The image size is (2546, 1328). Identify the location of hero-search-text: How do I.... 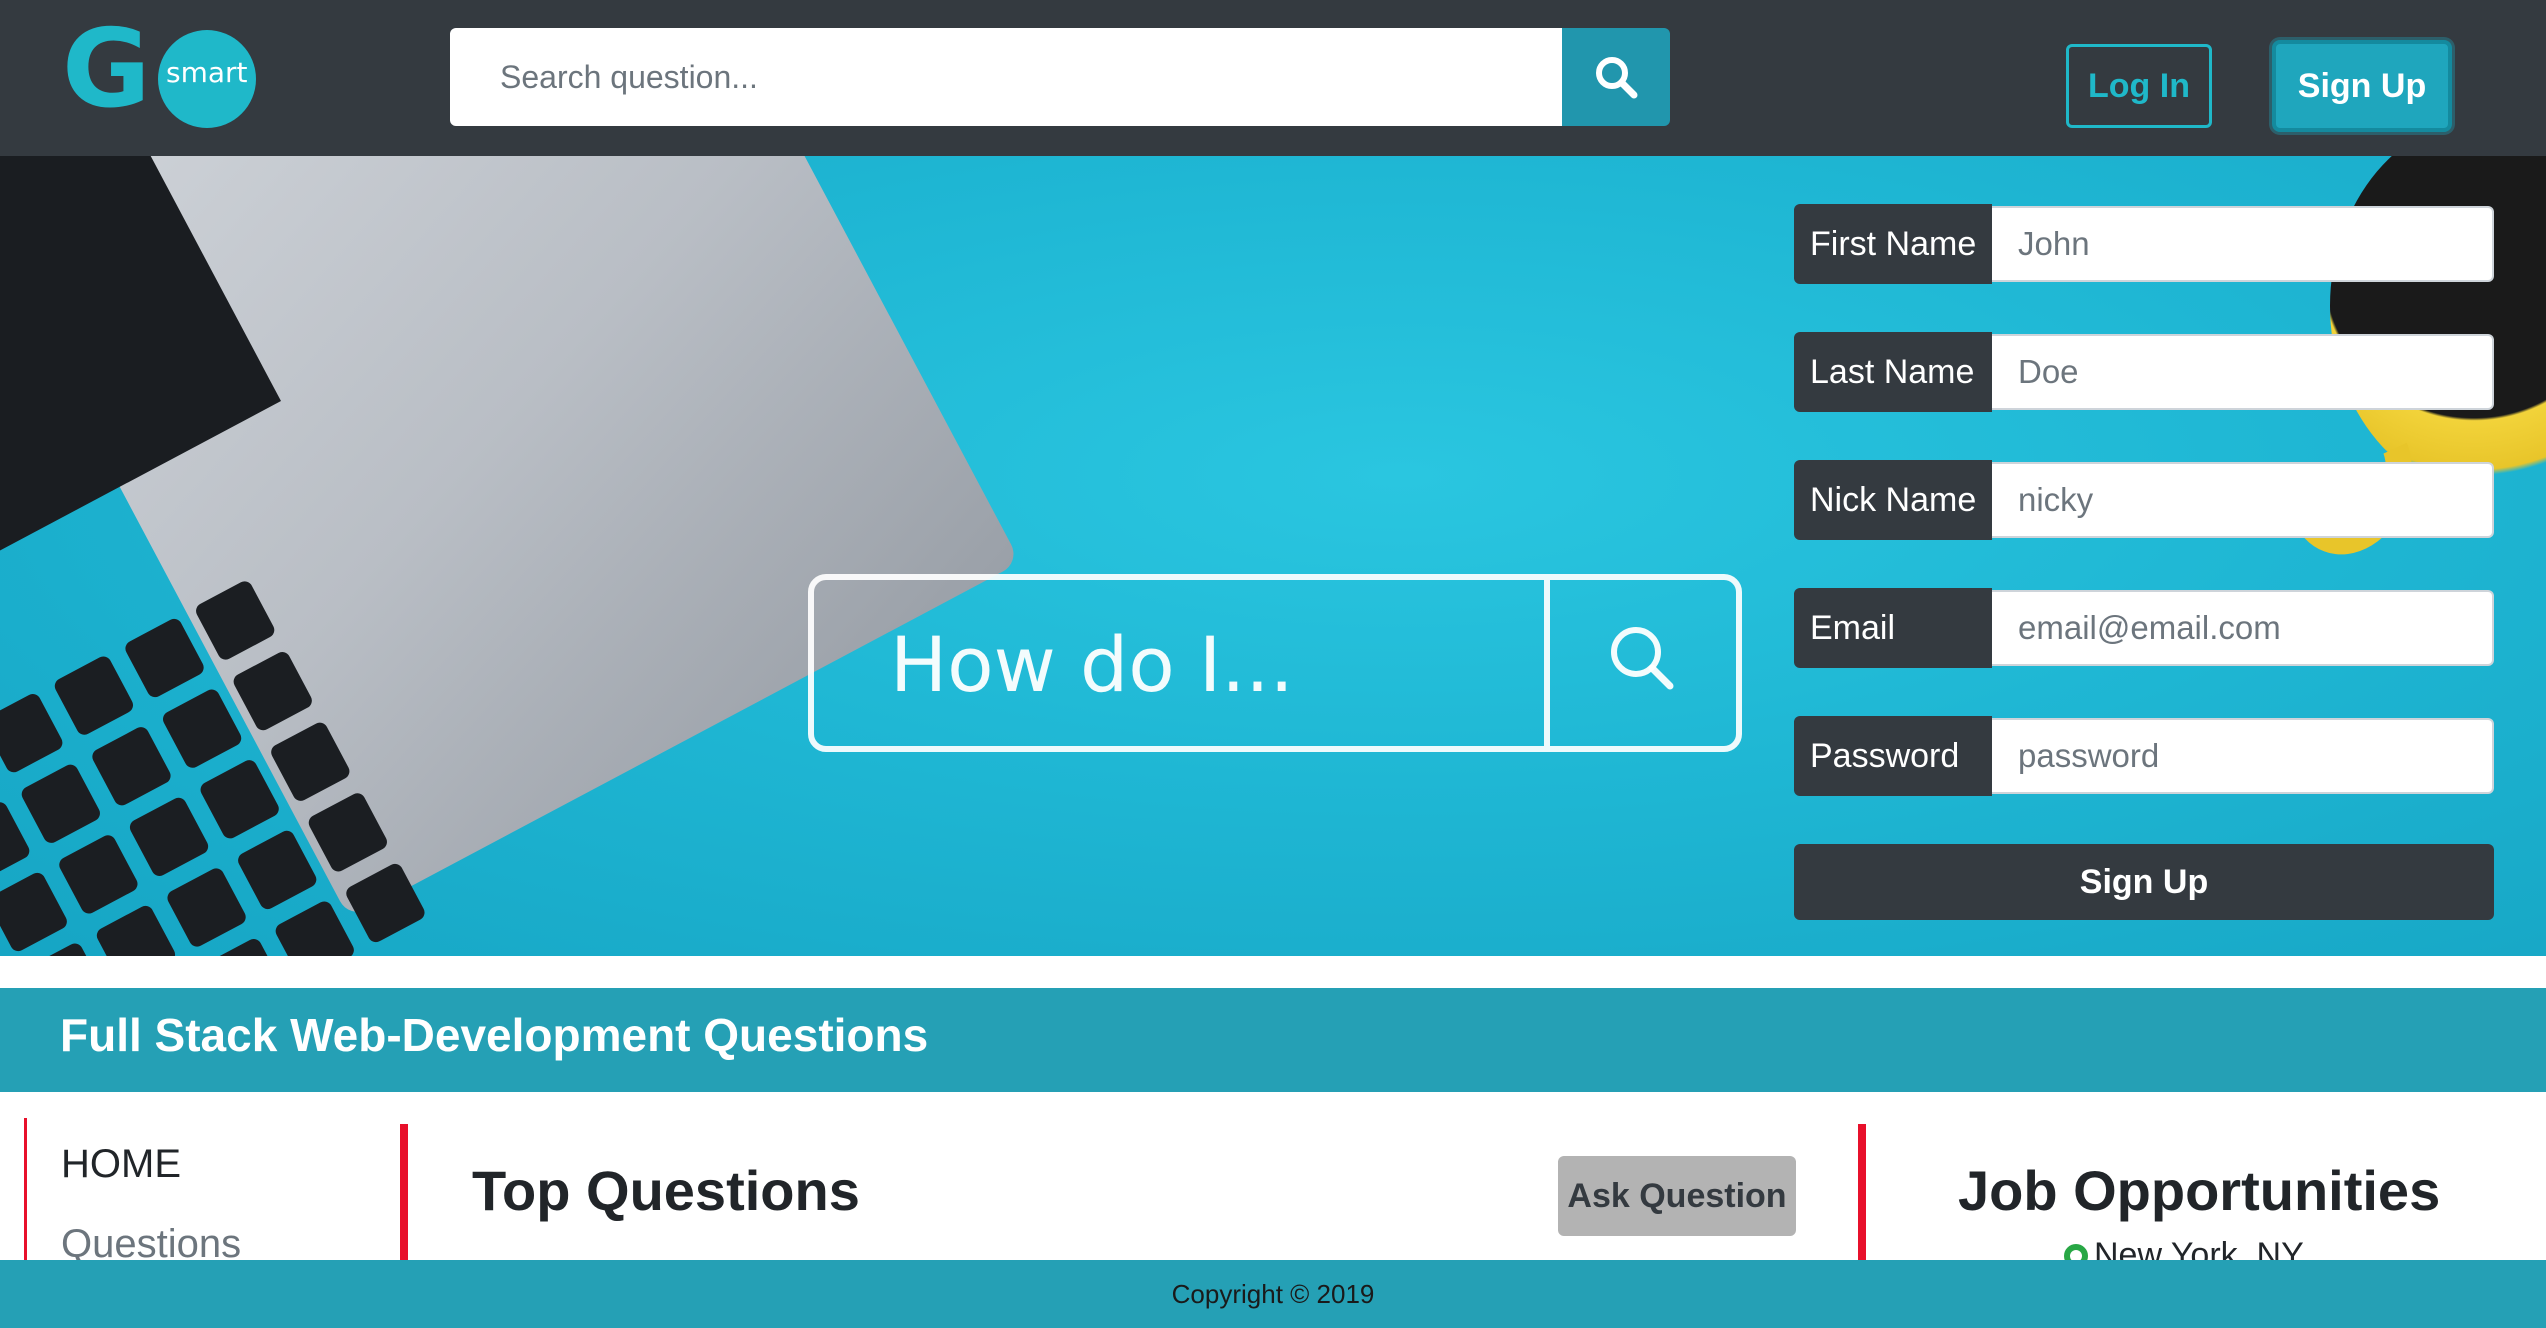
(1092, 664).